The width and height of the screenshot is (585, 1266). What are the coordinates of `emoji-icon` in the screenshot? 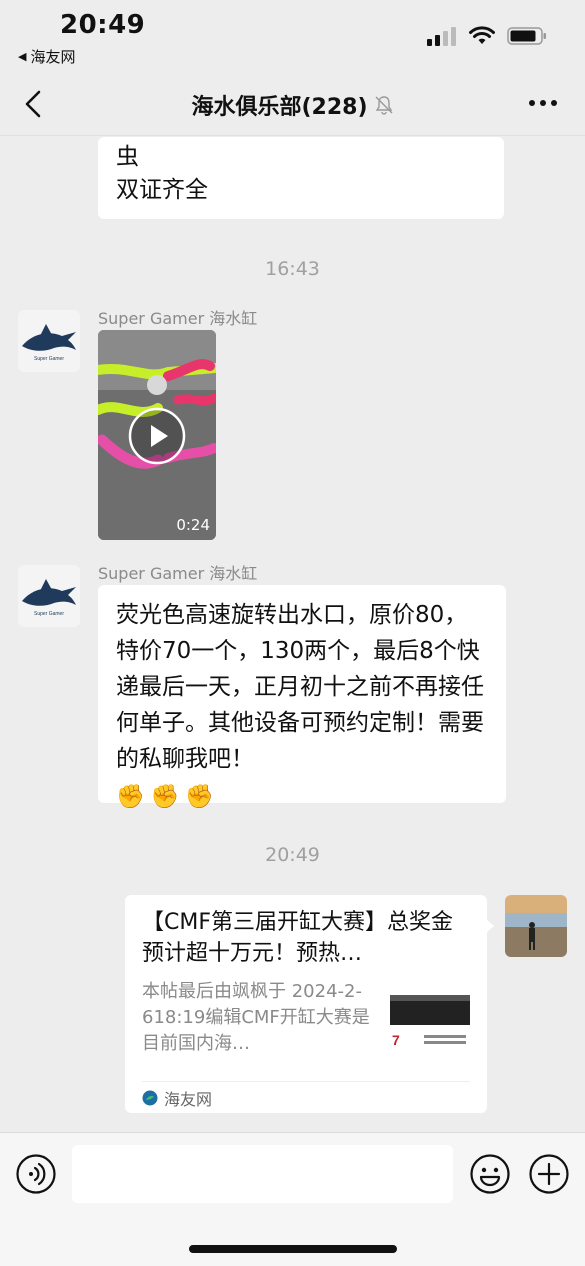 It's located at (490, 1174).